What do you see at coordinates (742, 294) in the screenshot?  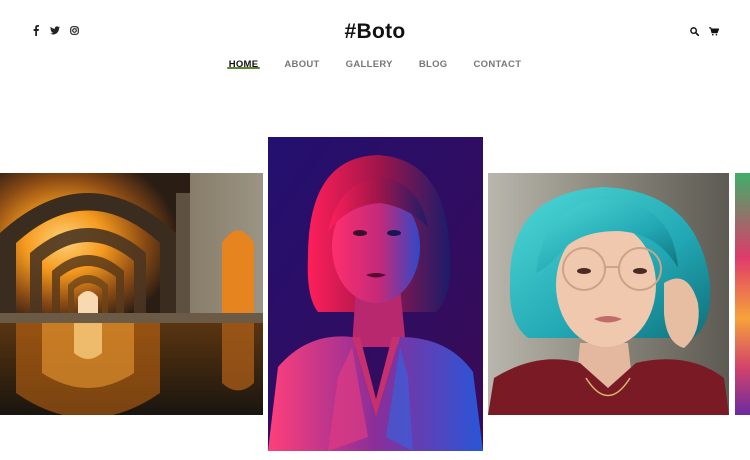 I see `gallery-slide-partial` at bounding box center [742, 294].